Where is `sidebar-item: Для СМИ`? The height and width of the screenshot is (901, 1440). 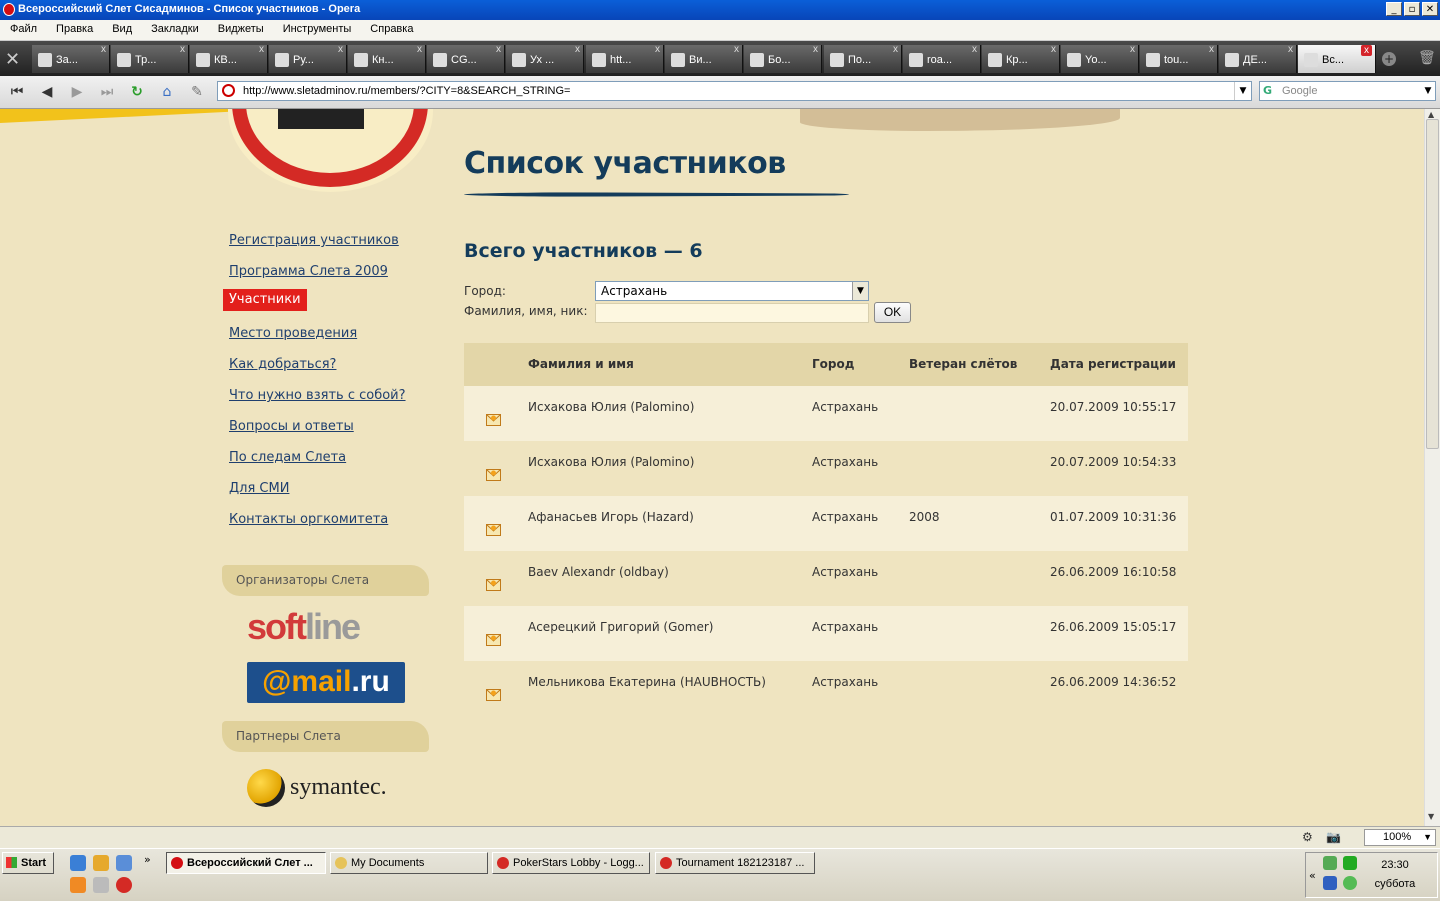 sidebar-item: Для СМИ is located at coordinates (259, 488).